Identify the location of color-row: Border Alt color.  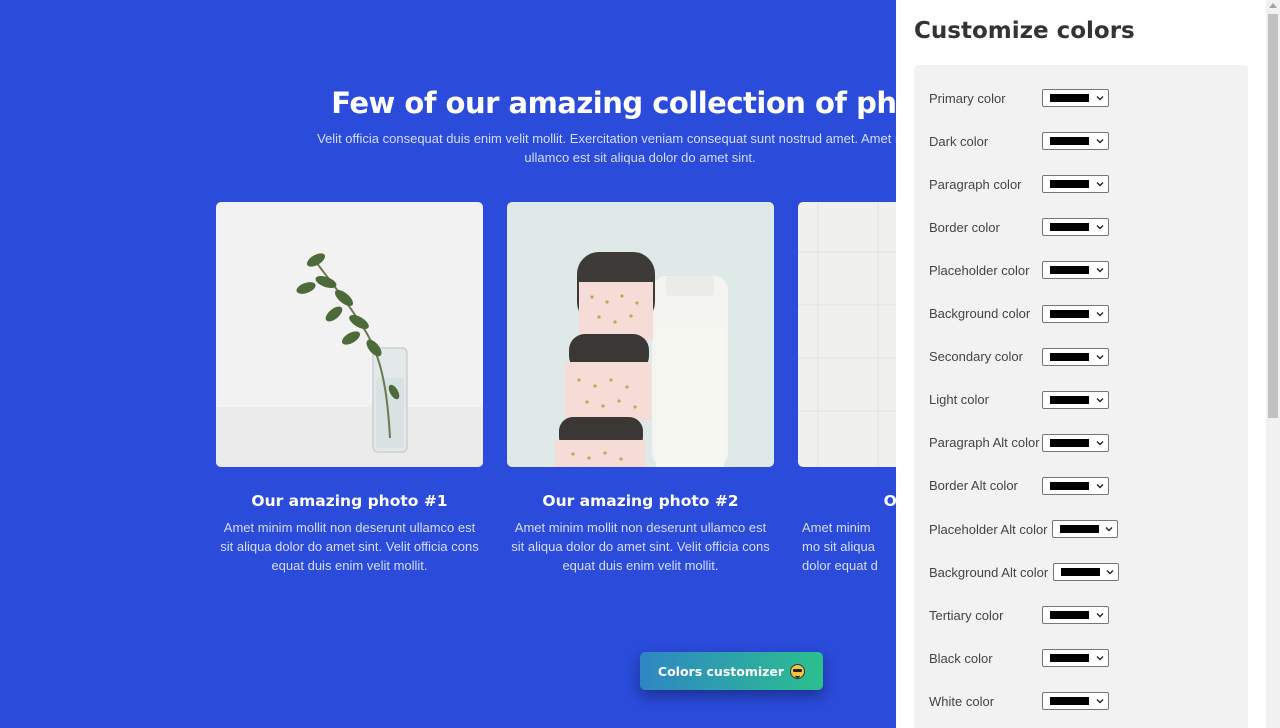
(973, 486).